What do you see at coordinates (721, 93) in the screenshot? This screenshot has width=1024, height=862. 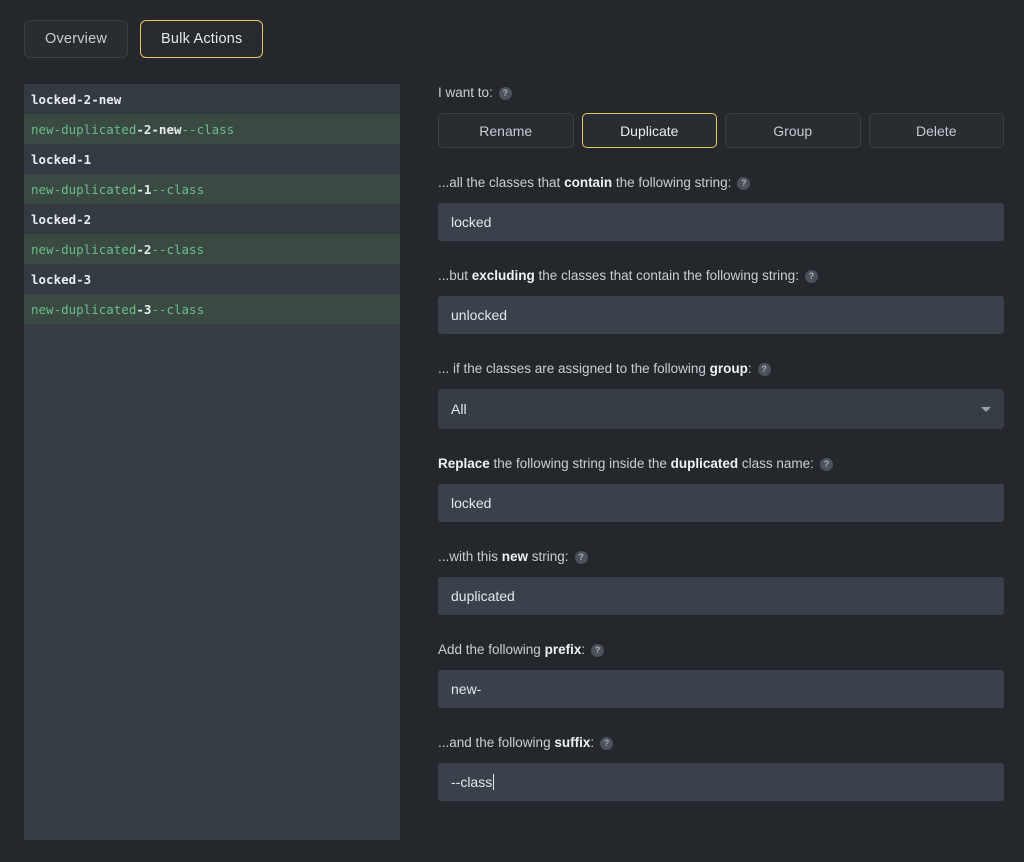 I see `intent-label: I want to: ?` at bounding box center [721, 93].